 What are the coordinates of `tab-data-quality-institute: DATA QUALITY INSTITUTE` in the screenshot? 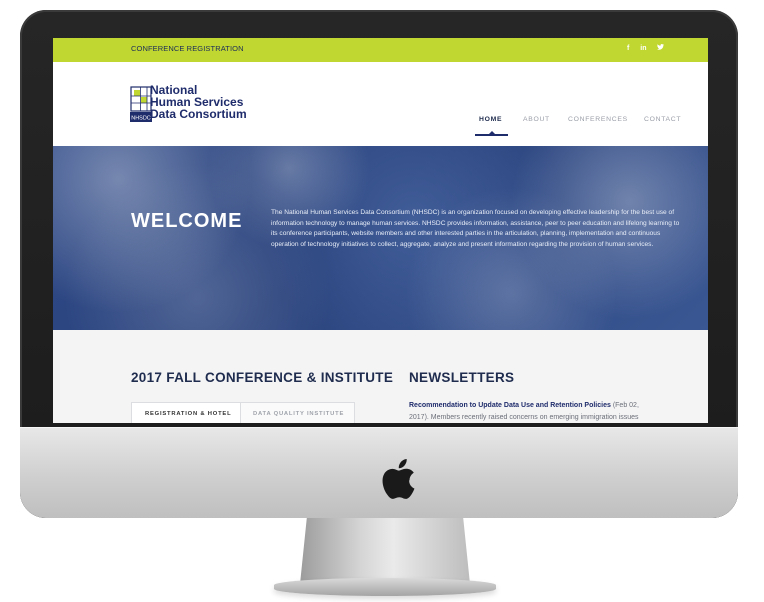 It's located at (298, 414).